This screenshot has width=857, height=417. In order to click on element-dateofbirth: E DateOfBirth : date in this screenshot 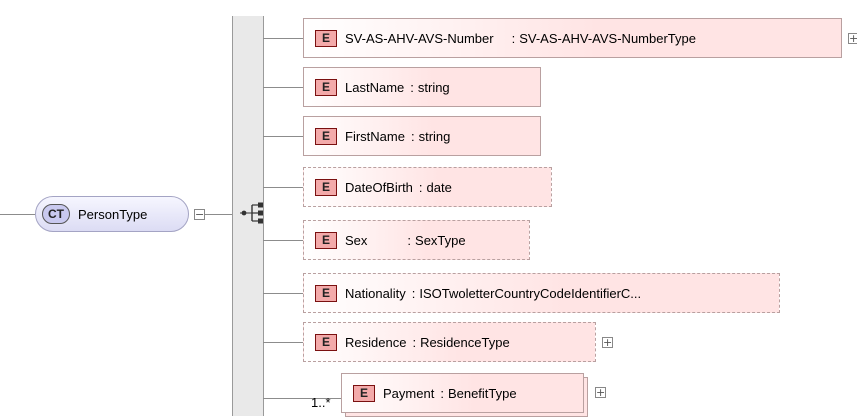, I will do `click(427, 187)`.